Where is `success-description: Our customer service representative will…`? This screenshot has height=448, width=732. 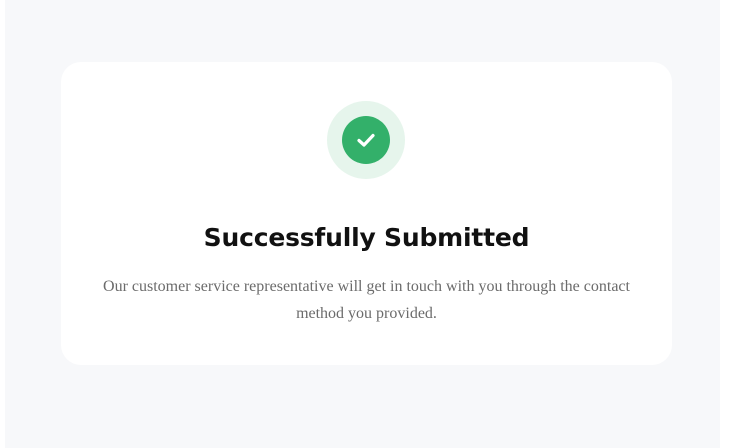
success-description: Our customer service representative will… is located at coordinates (366, 300).